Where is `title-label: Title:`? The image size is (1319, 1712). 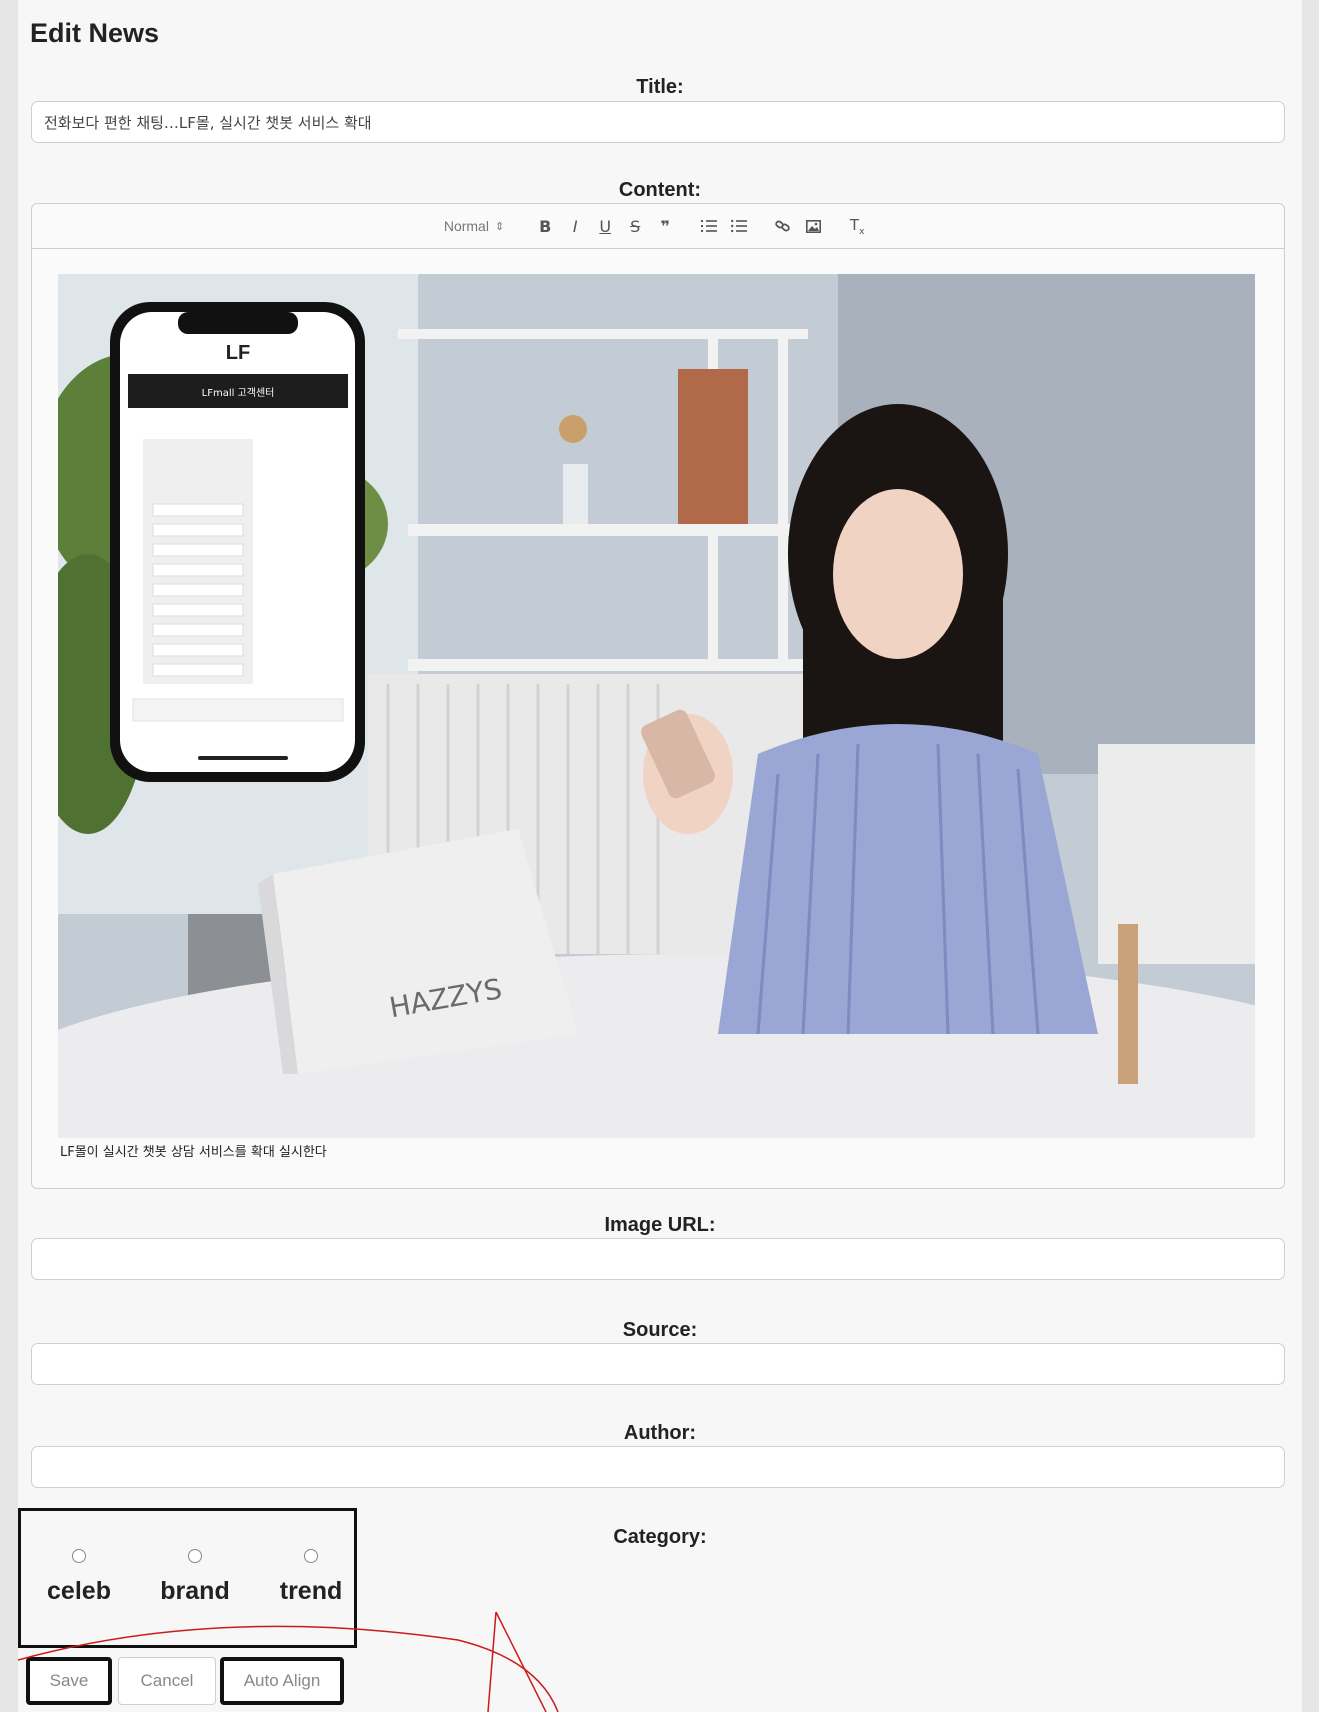 title-label: Title: is located at coordinates (660, 87).